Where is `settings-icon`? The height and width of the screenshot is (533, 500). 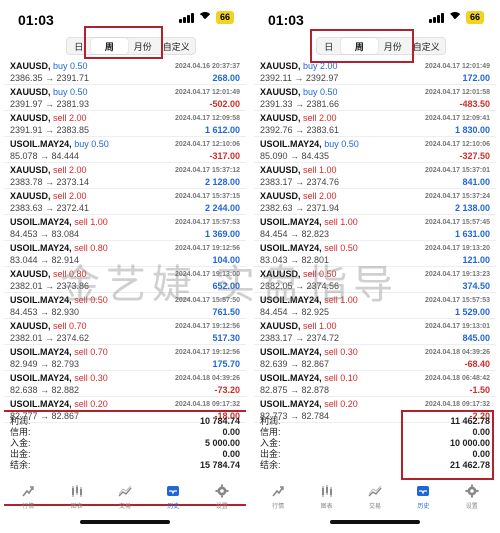 settings-icon is located at coordinates (472, 492).